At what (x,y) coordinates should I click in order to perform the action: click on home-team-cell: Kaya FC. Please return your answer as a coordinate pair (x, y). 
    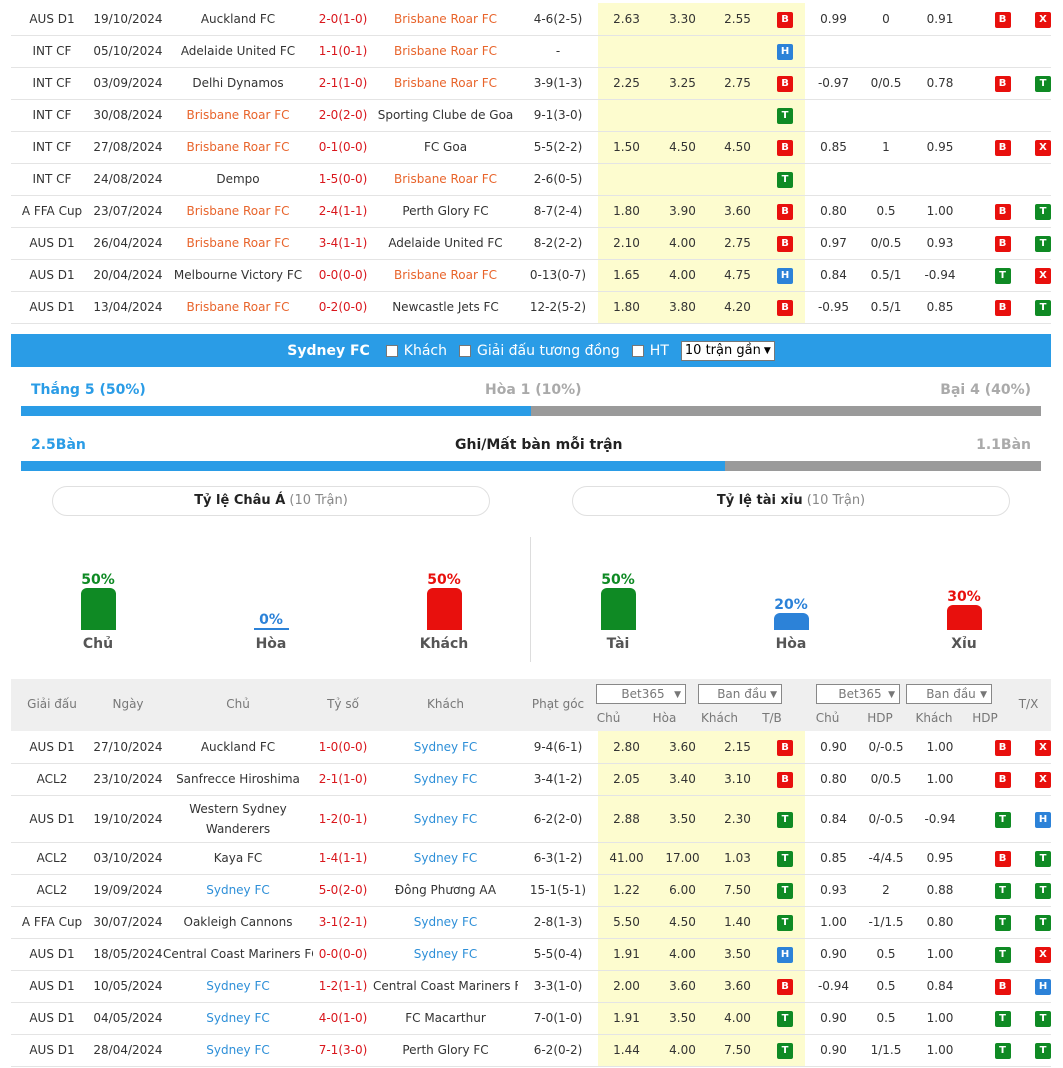
    Looking at the image, I should click on (238, 858).